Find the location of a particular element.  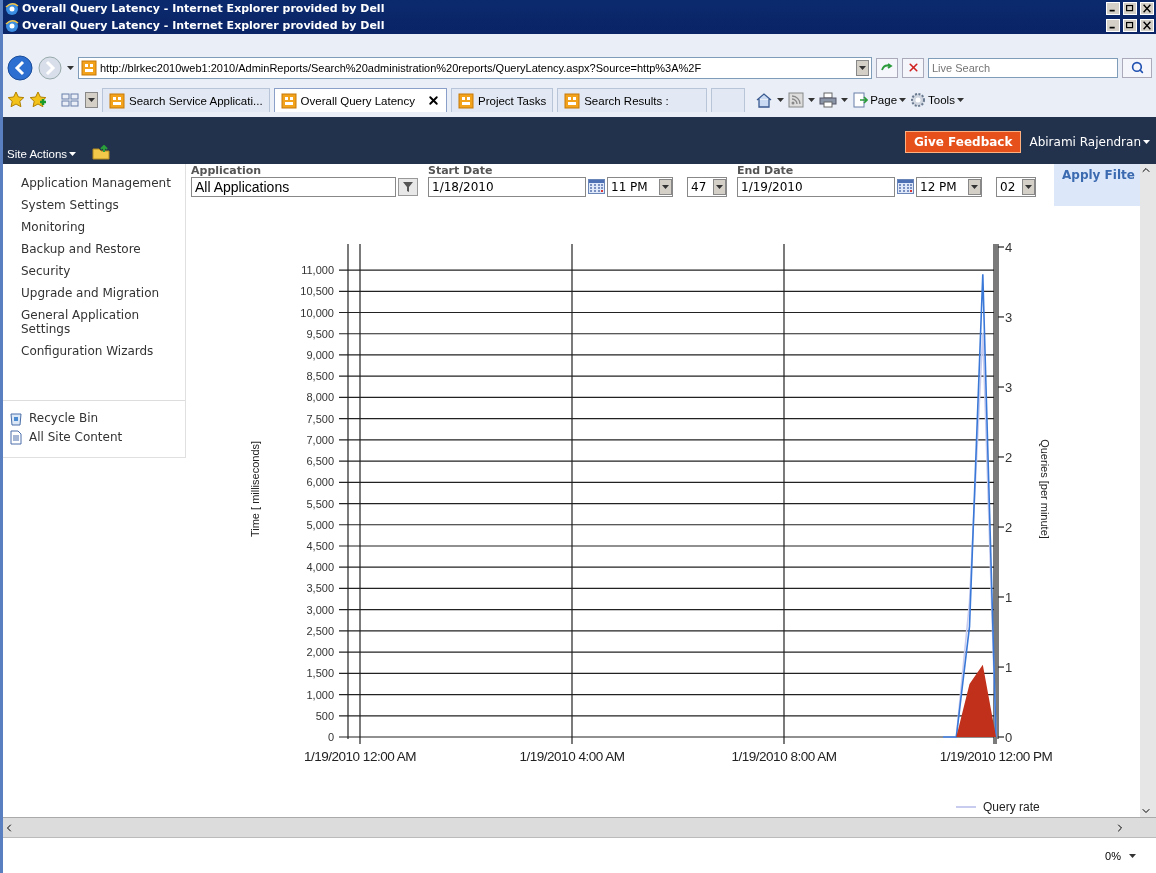

tick-label: 500 is located at coordinates (324, 715).